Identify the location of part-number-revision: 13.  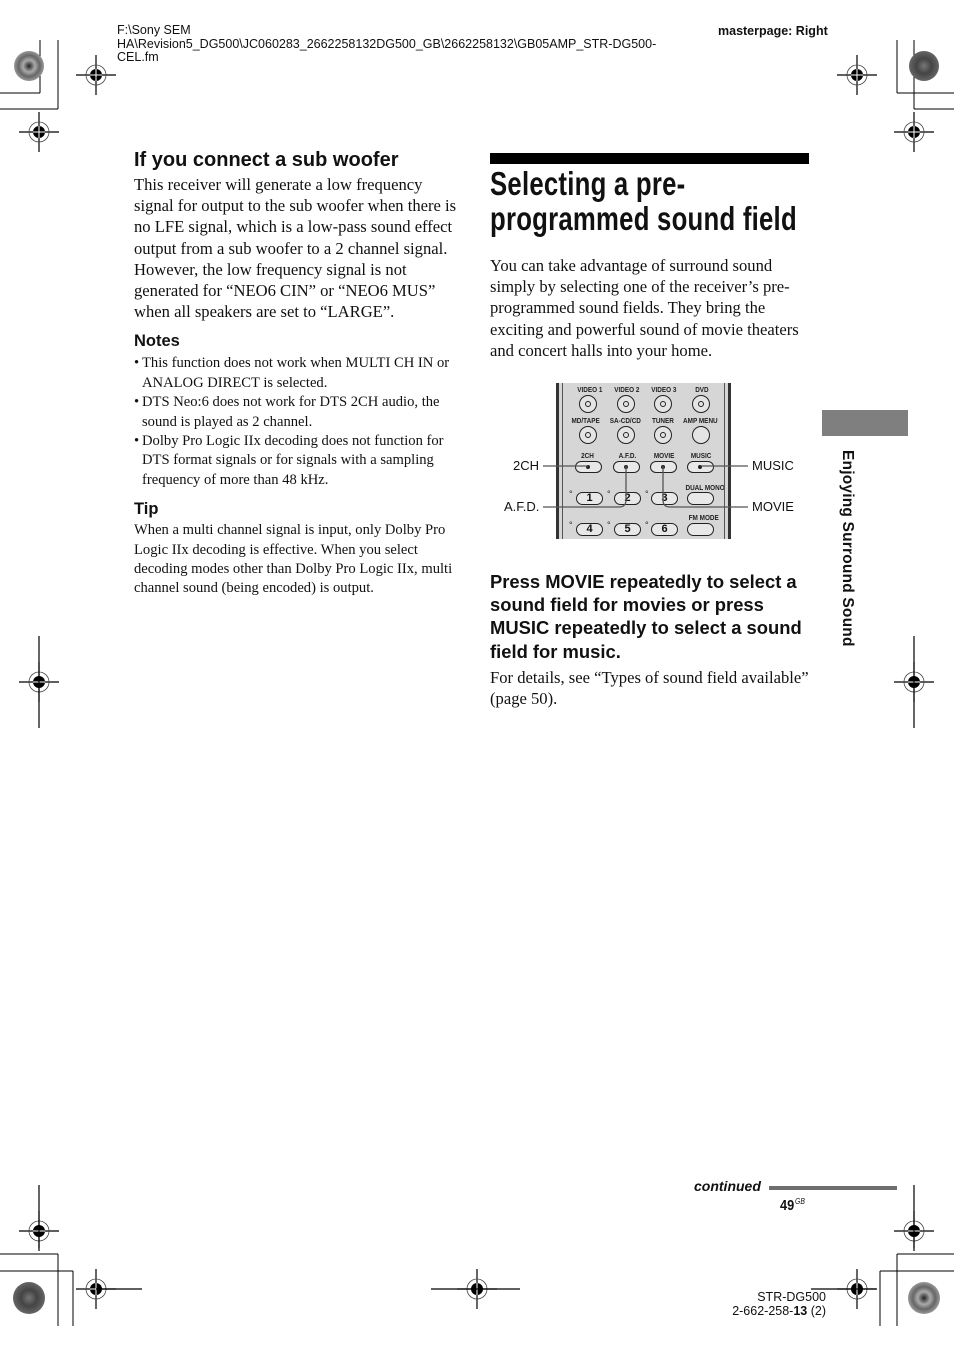
(800, 1311).